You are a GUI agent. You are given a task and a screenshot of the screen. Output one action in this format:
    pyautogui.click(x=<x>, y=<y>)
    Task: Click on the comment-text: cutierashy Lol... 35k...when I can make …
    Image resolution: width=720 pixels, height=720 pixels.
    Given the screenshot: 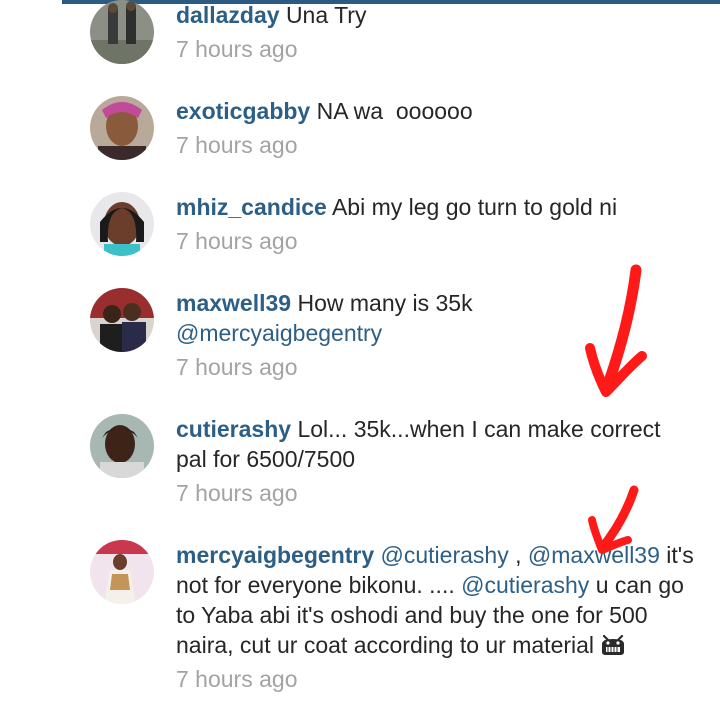 What is the action you would take?
    pyautogui.click(x=436, y=444)
    